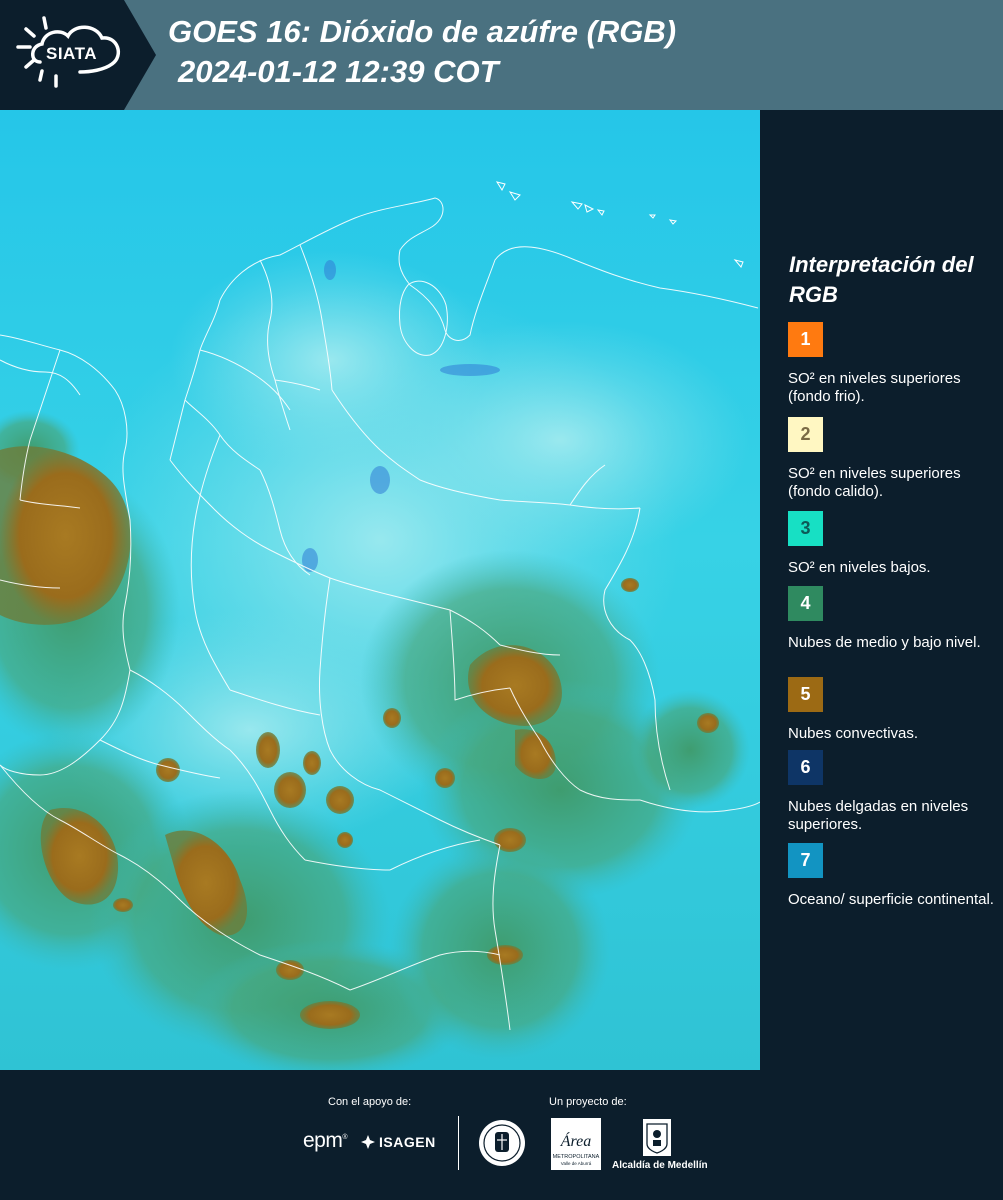 This screenshot has height=1200, width=1003. Describe the element at coordinates (853, 733) in the screenshot. I see `legend-description-5: Nubes convectivas.` at that location.